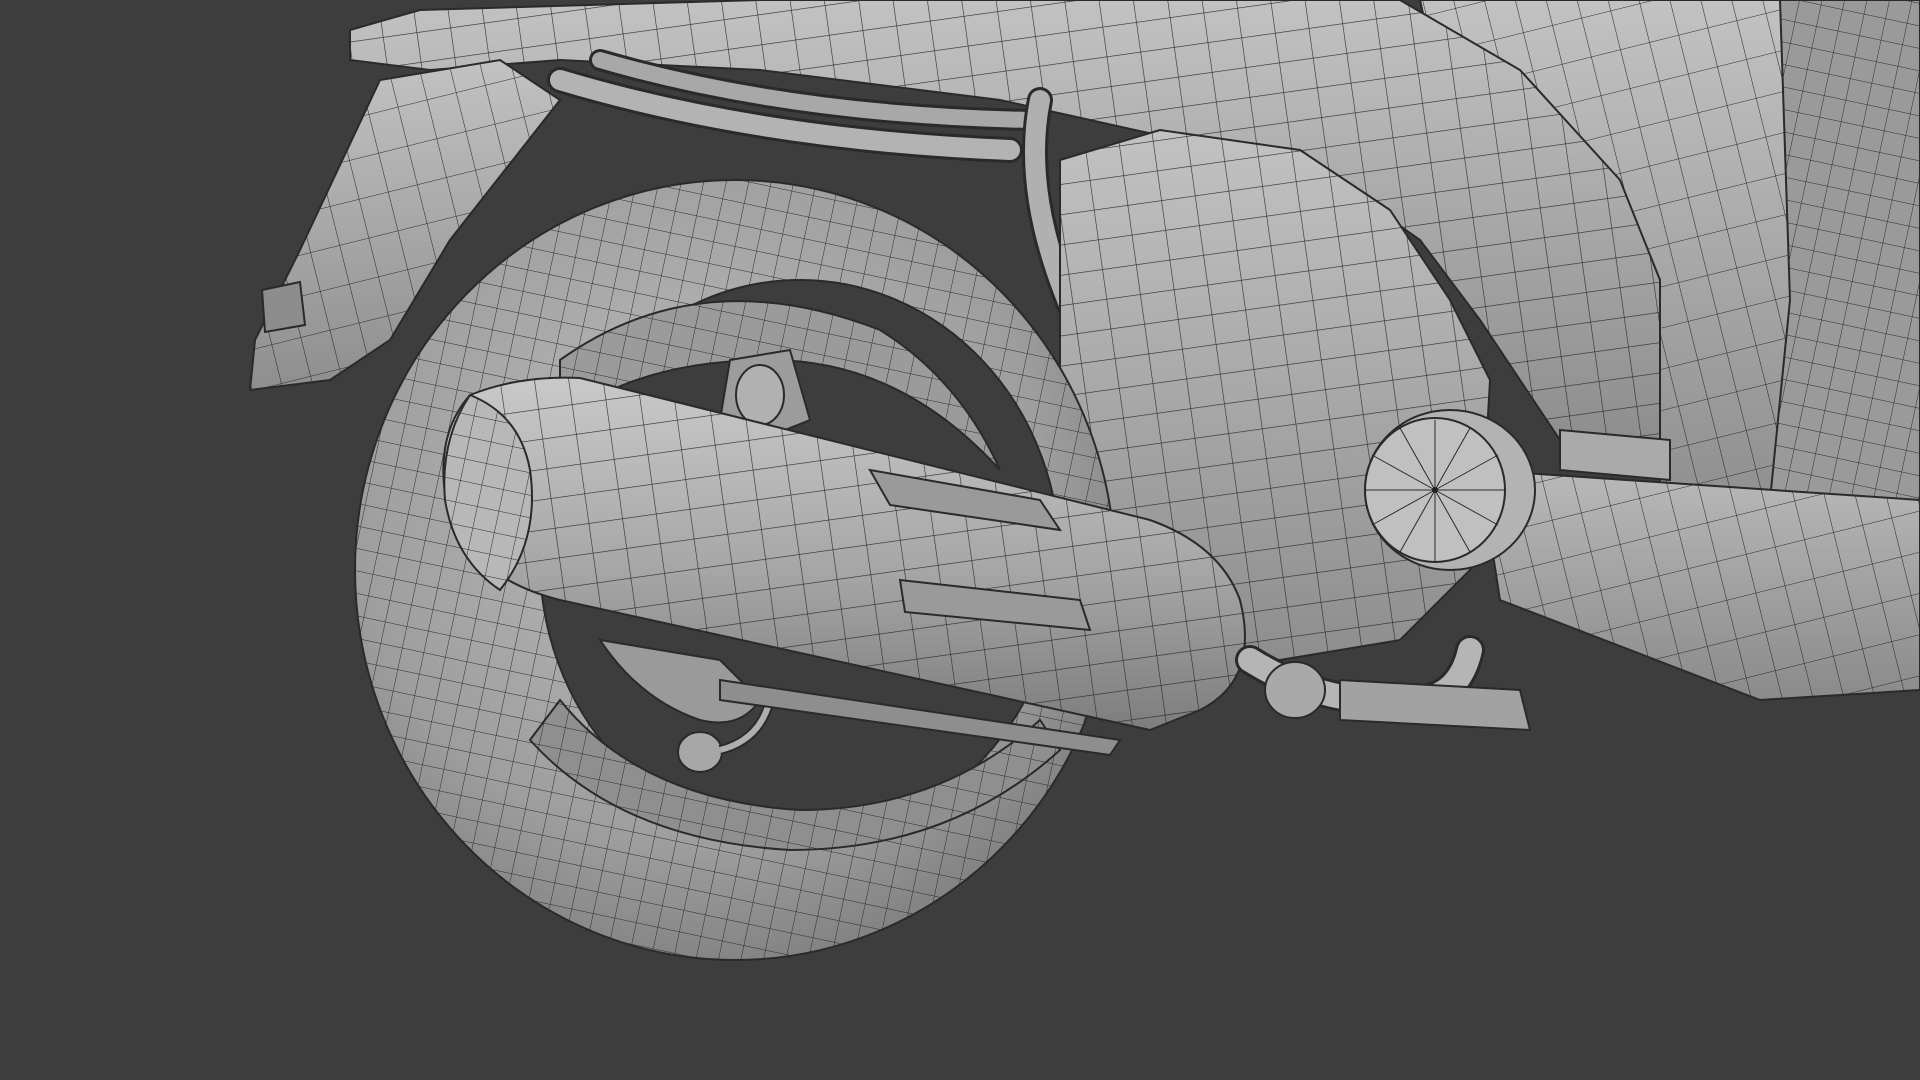  Describe the element at coordinates (1383, 683) in the screenshot. I see `exhaust-pipe` at that location.